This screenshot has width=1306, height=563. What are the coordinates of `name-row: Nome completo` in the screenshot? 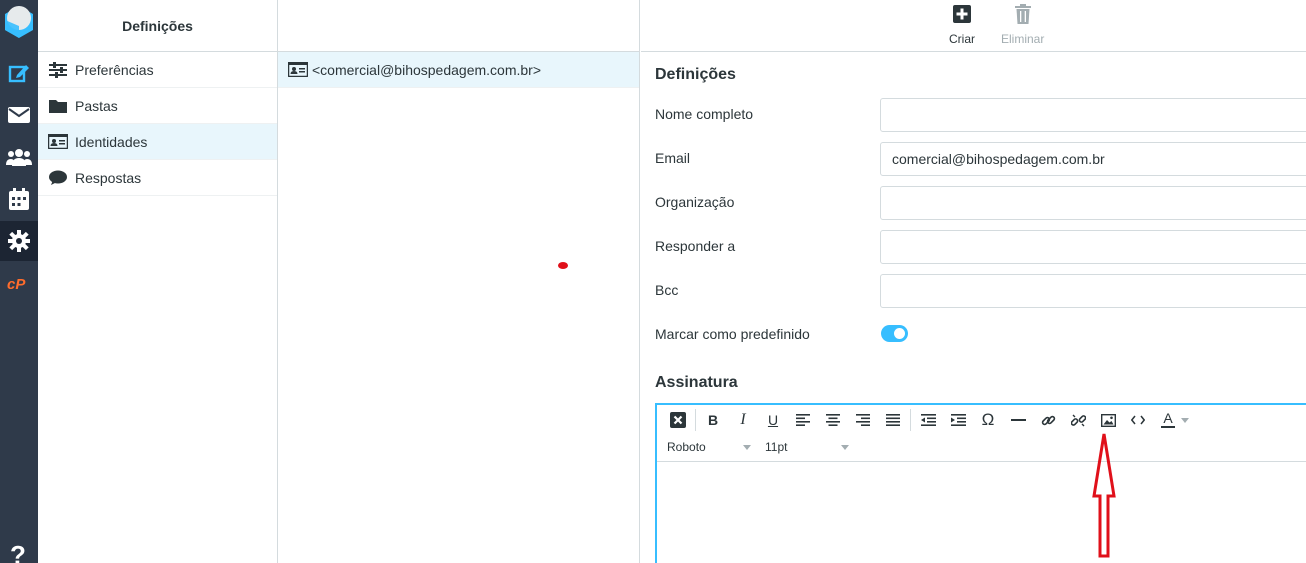 It's located at (980, 115).